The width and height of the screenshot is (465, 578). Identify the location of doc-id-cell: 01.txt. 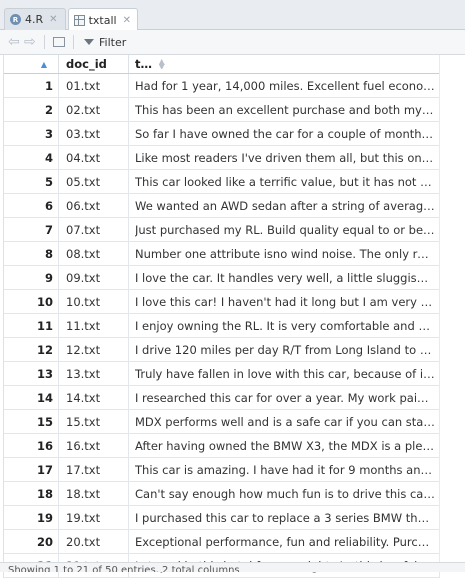
(94, 85).